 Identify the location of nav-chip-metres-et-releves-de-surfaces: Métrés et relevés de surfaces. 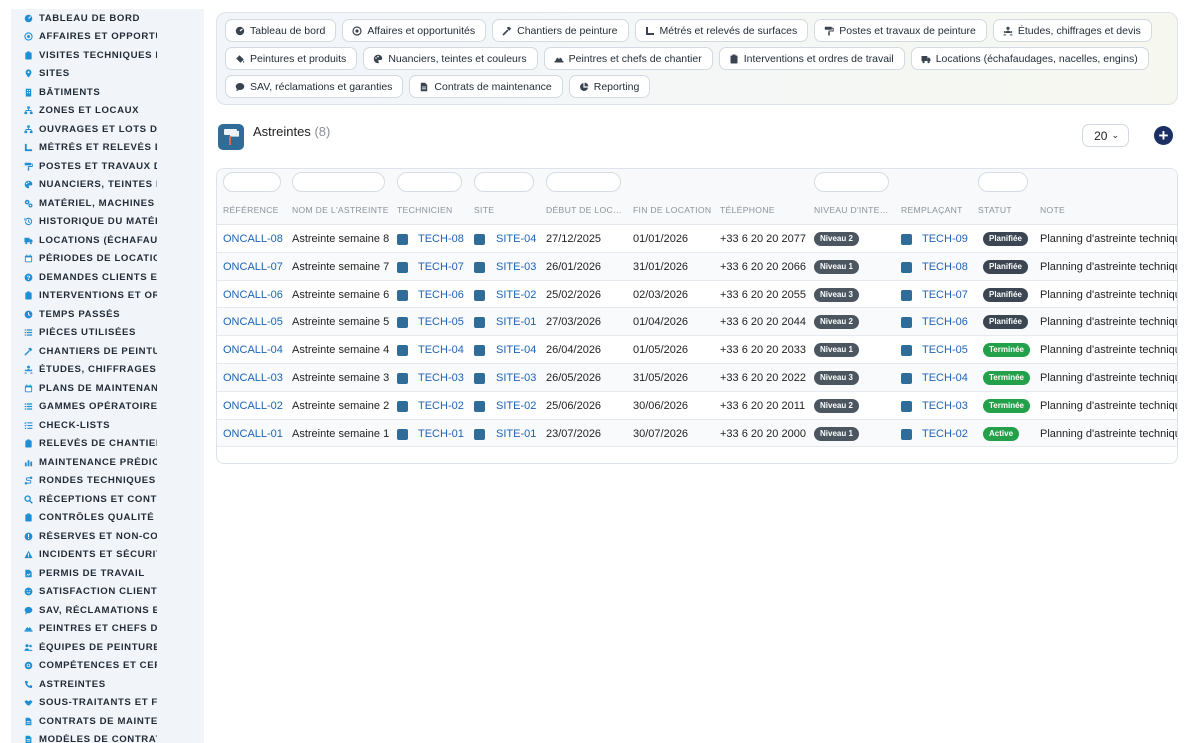
(721, 30).